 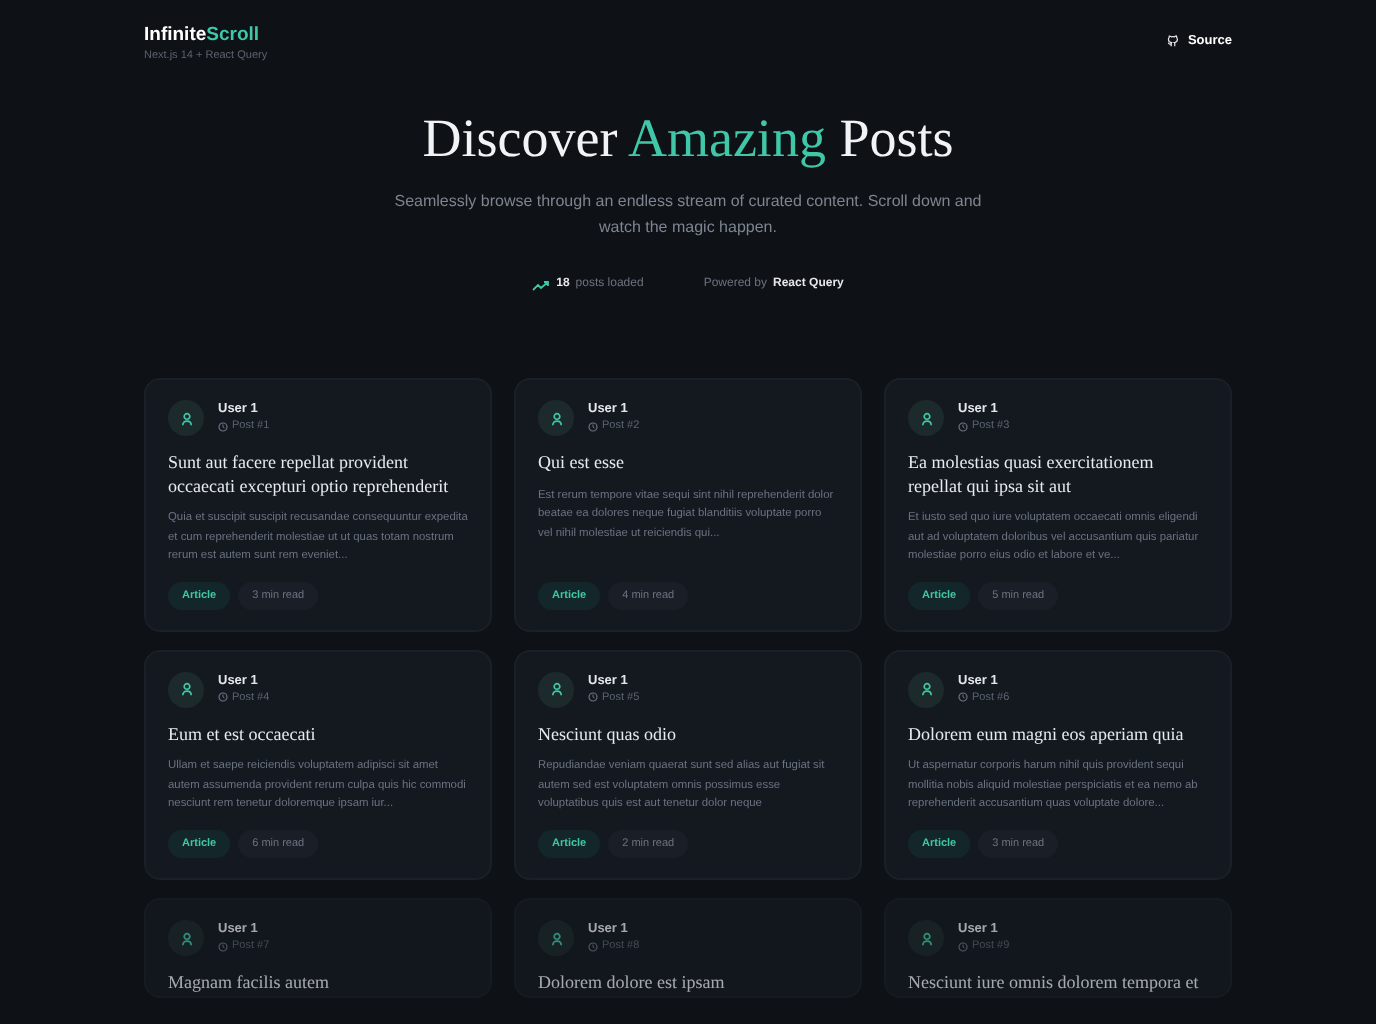 What do you see at coordinates (582, 464) in the screenshot?
I see `post-title: Qui est esse` at bounding box center [582, 464].